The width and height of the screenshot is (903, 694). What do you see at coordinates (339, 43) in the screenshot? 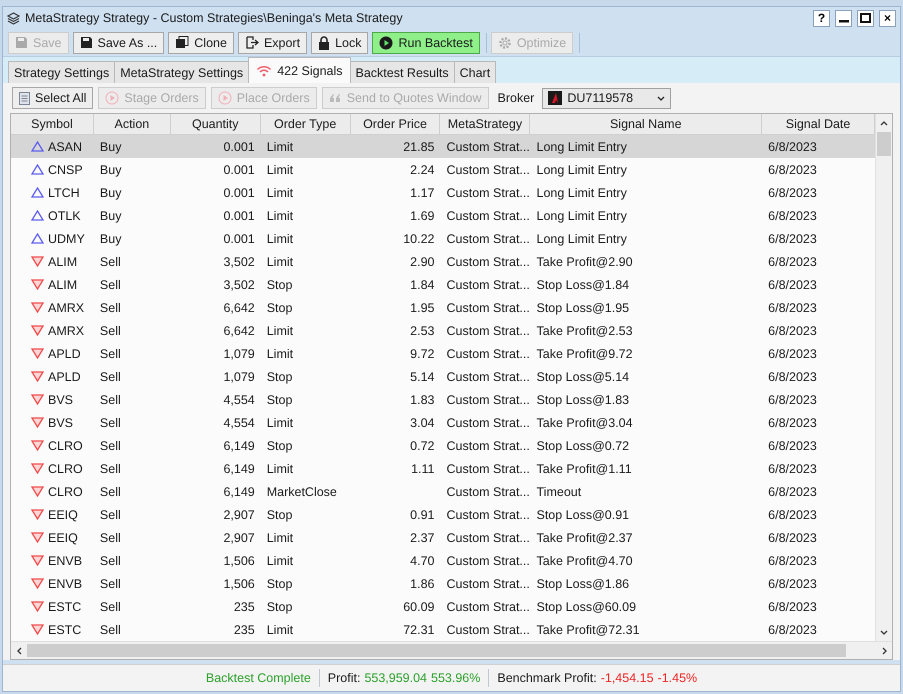
I see `toolbar-button: Lock` at bounding box center [339, 43].